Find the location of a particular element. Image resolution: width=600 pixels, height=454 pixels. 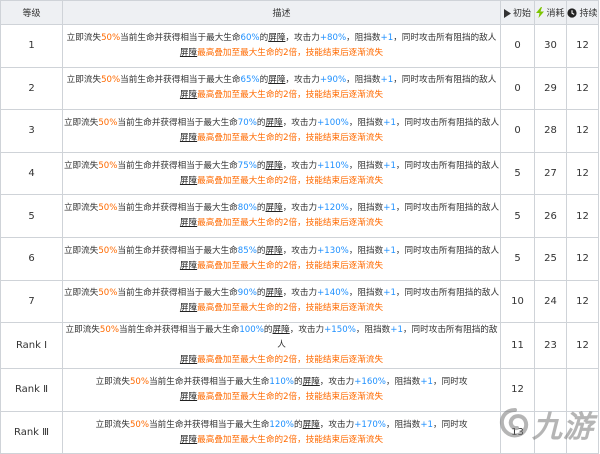

shield-percent-value: 100% is located at coordinates (251, 330).